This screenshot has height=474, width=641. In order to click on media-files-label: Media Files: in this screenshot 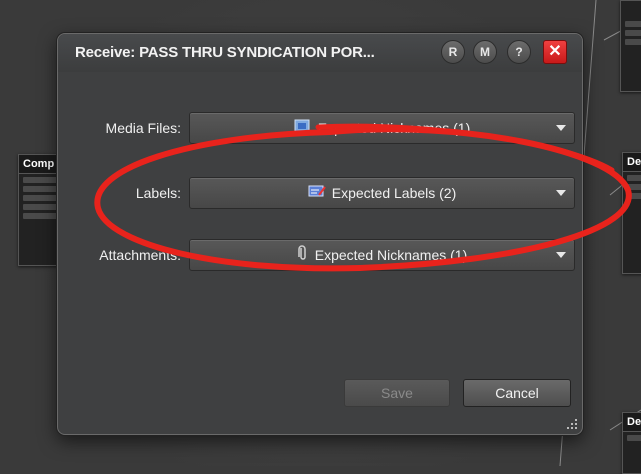, I will do `click(143, 128)`.